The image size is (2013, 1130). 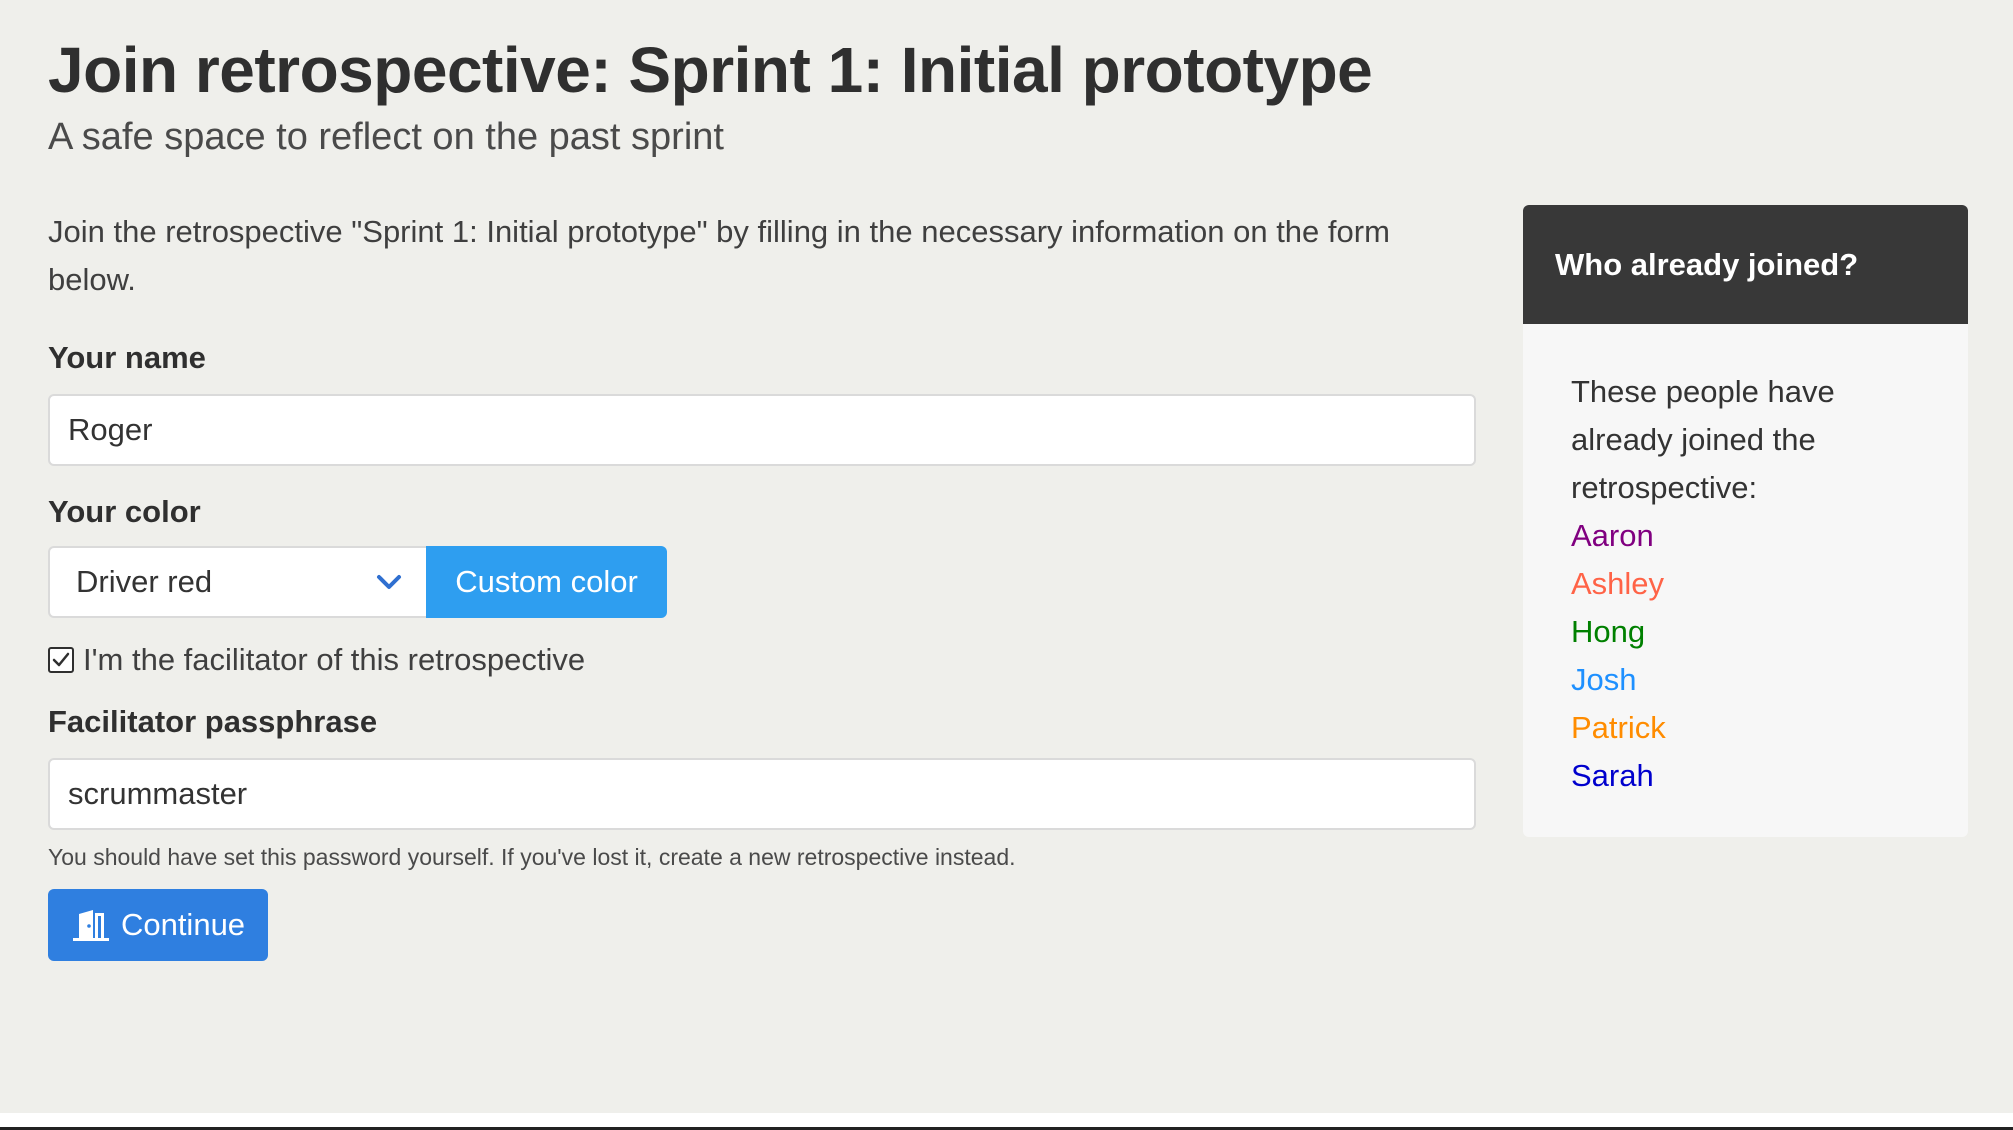 I want to click on name-label: Your name, so click(x=127, y=357).